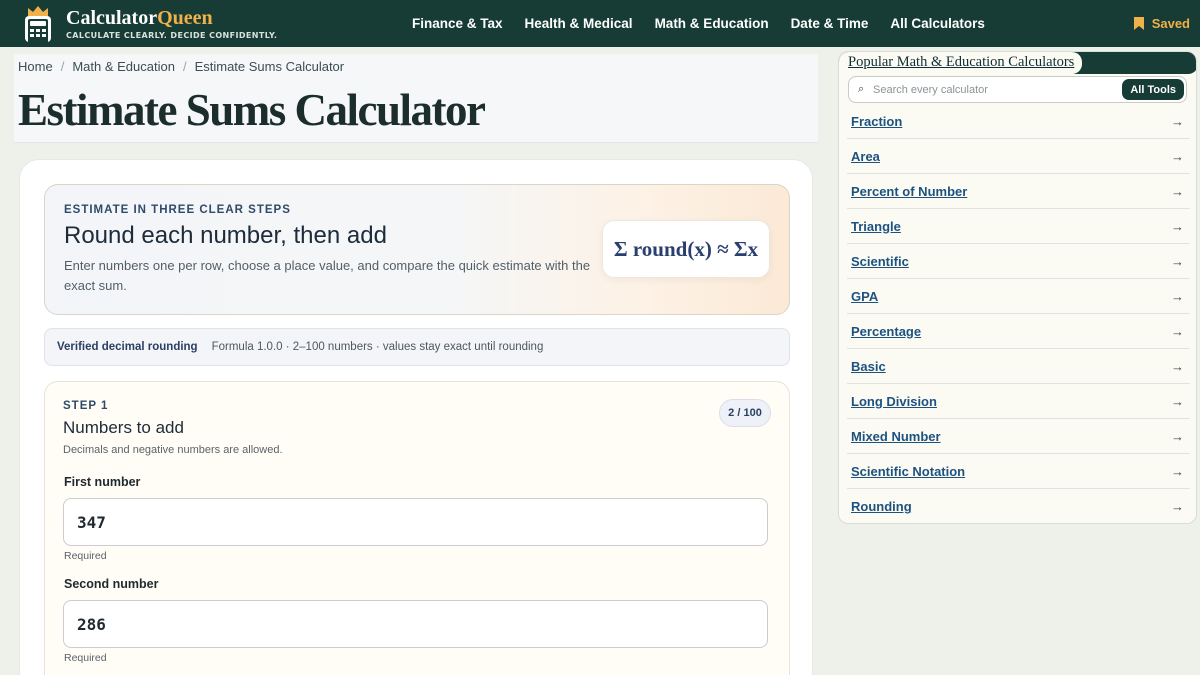 Image resolution: width=1200 pixels, height=675 pixels. Describe the element at coordinates (415, 522) in the screenshot. I see `first-number-input` at that location.